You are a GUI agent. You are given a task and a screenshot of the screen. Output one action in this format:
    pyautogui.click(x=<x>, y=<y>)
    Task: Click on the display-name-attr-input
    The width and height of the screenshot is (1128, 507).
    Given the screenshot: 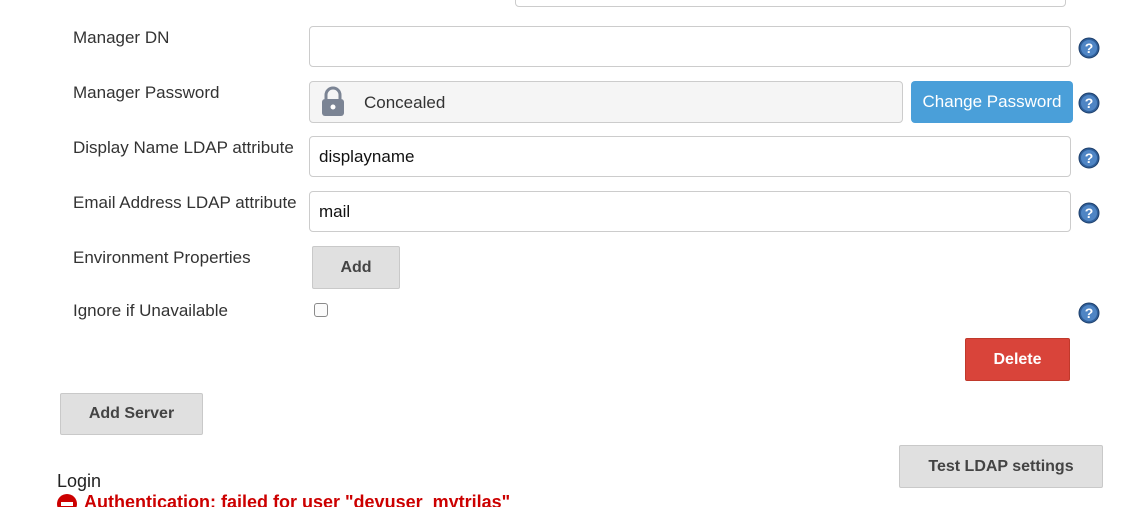 What is the action you would take?
    pyautogui.click(x=690, y=156)
    